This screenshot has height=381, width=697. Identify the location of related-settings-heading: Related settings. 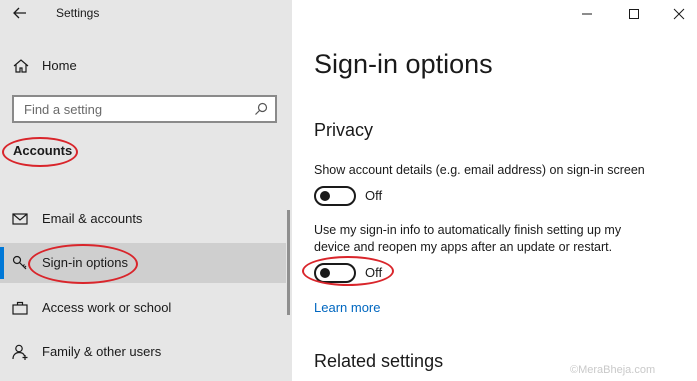
(379, 361).